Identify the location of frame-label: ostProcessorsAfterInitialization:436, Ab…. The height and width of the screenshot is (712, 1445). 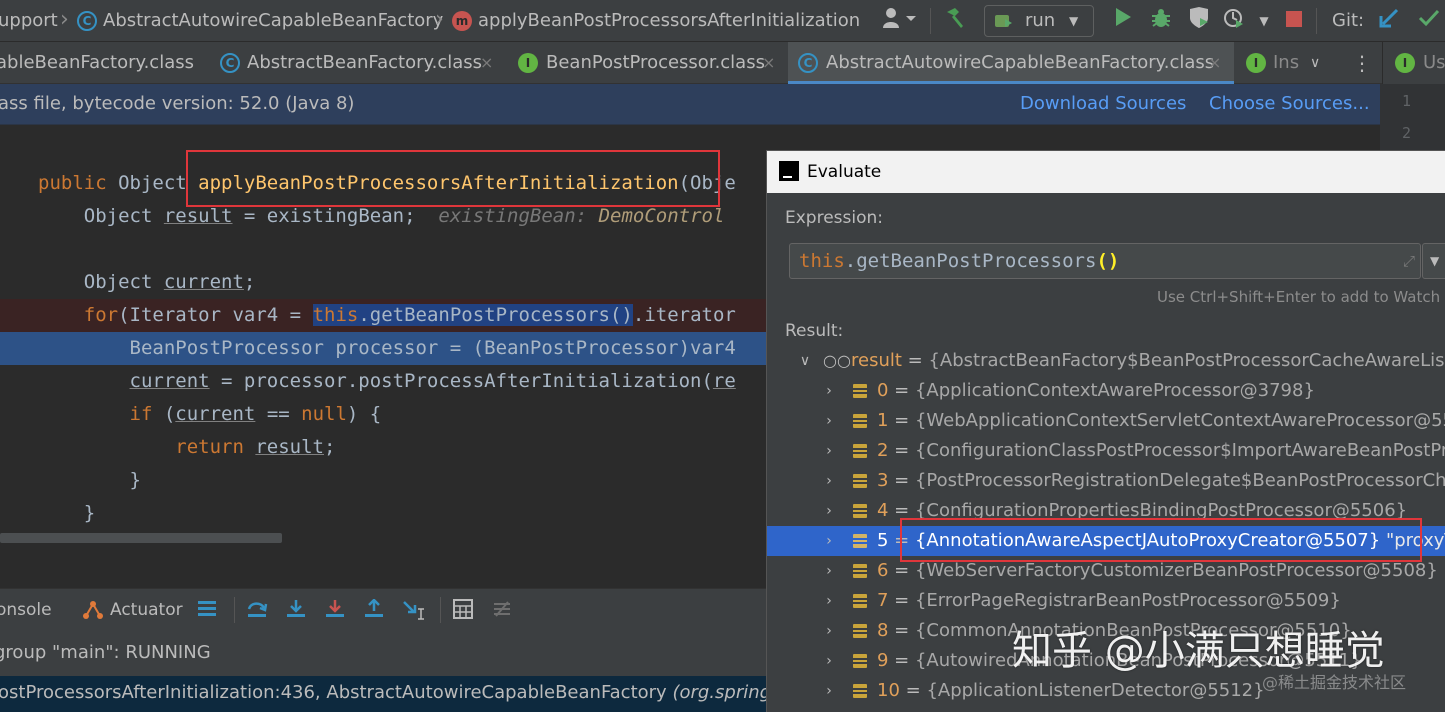
(383, 693).